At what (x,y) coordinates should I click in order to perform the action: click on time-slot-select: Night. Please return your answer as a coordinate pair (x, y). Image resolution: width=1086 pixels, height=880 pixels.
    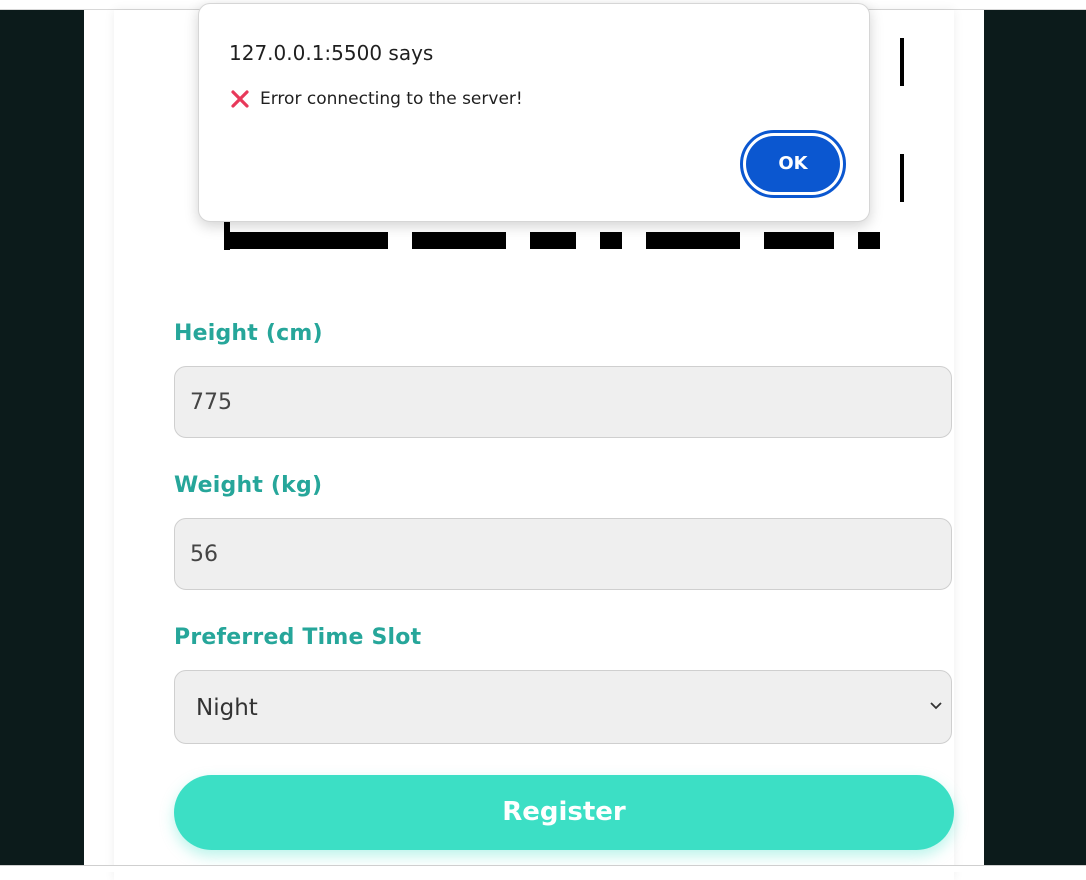
    Looking at the image, I should click on (563, 707).